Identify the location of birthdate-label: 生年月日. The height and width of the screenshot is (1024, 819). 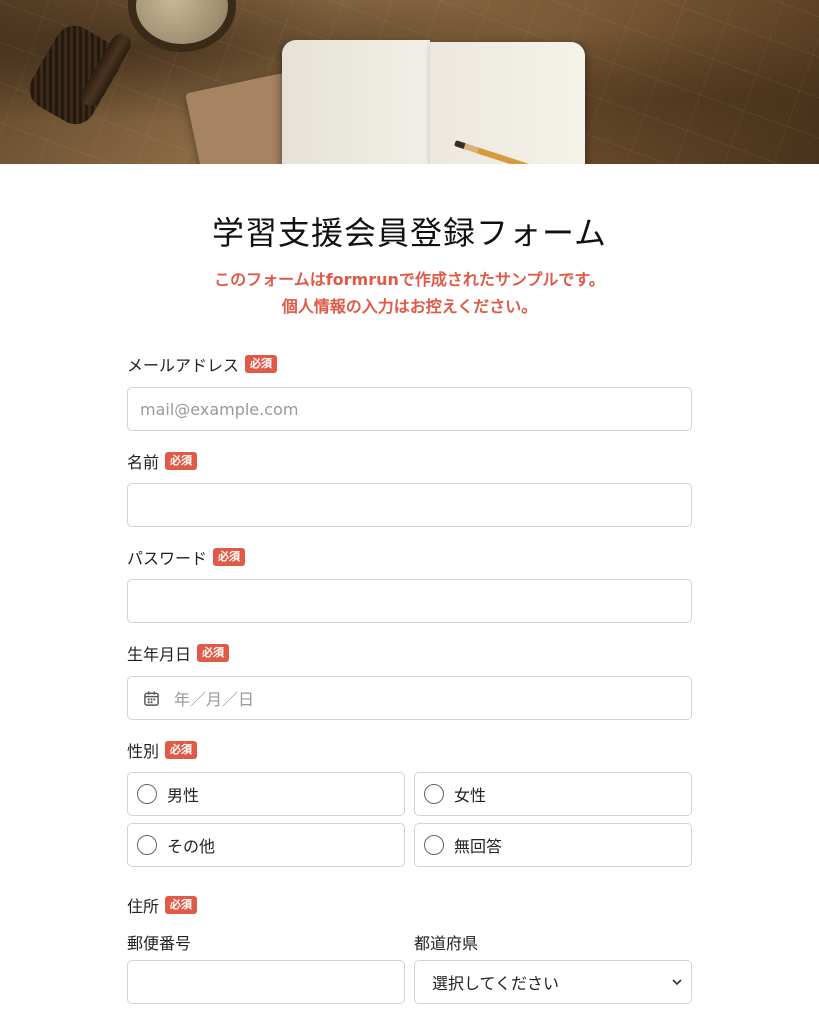
(159, 654).